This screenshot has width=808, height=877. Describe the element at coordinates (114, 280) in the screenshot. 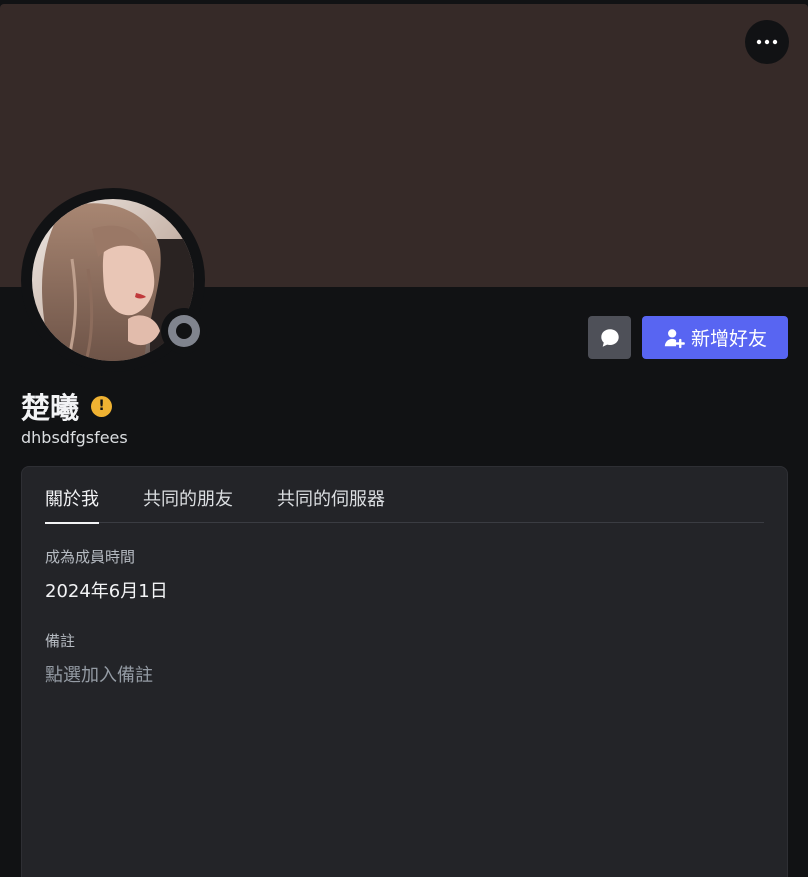

I see `avatar-frame` at that location.